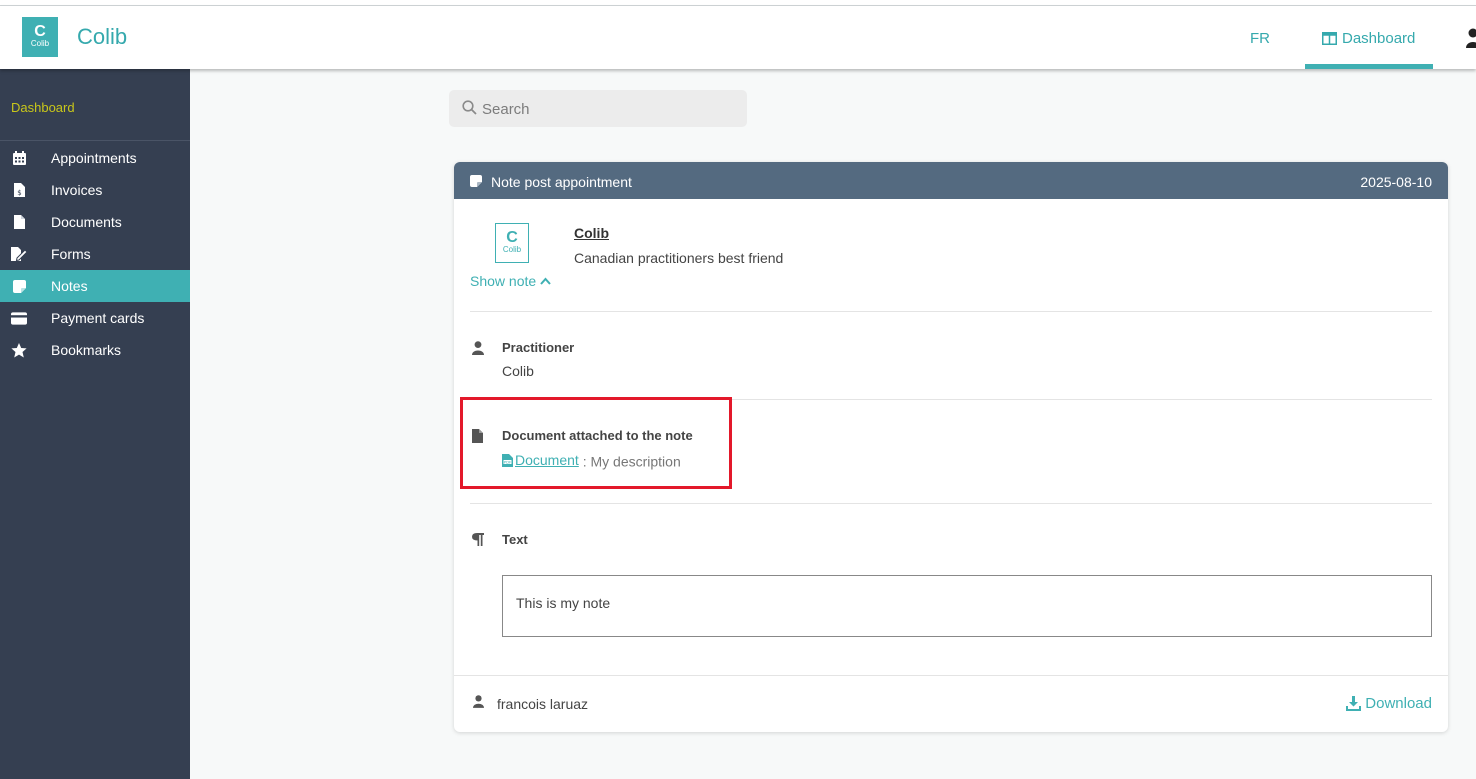  What do you see at coordinates (518, 371) in the screenshot?
I see `practitioner-value: Colib` at bounding box center [518, 371].